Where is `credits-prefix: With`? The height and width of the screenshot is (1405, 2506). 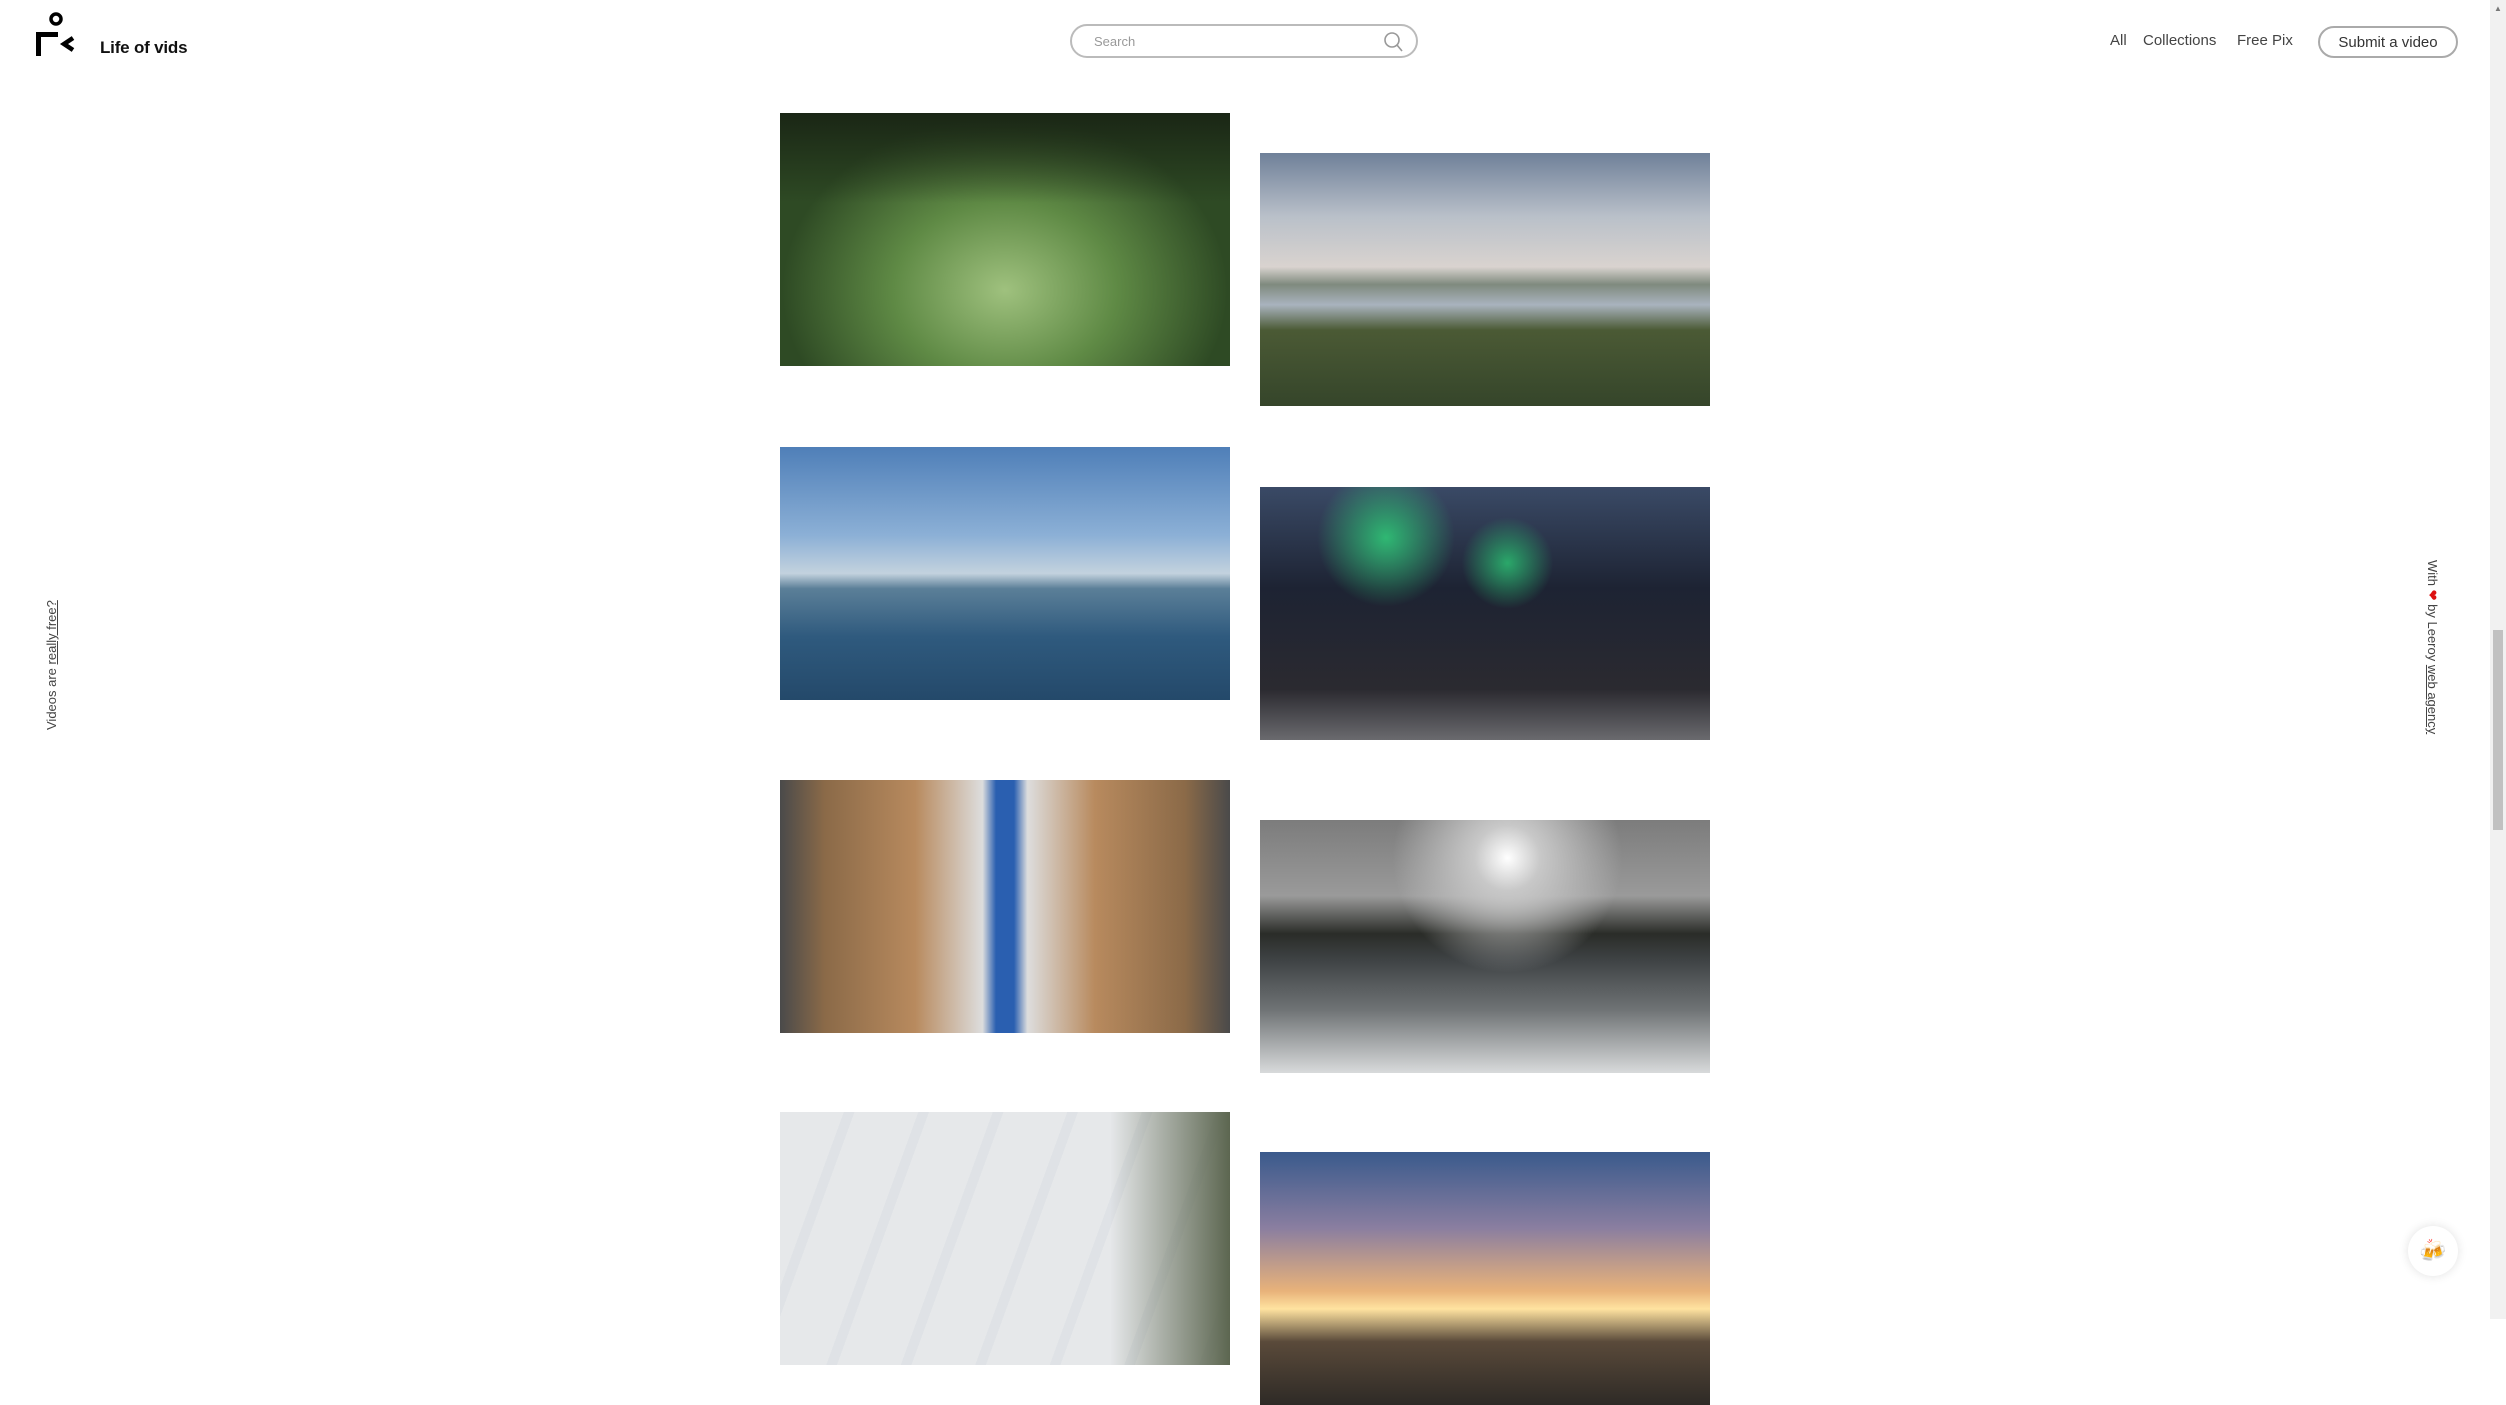
credits-prefix: With is located at coordinates (2432, 575).